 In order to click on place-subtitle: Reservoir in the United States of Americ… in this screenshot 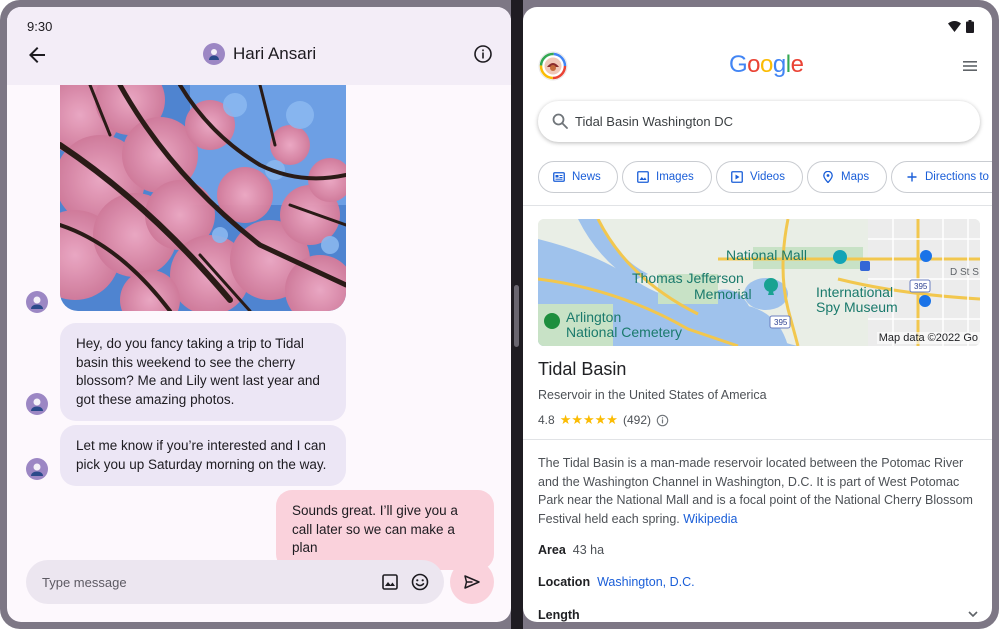, I will do `click(652, 395)`.